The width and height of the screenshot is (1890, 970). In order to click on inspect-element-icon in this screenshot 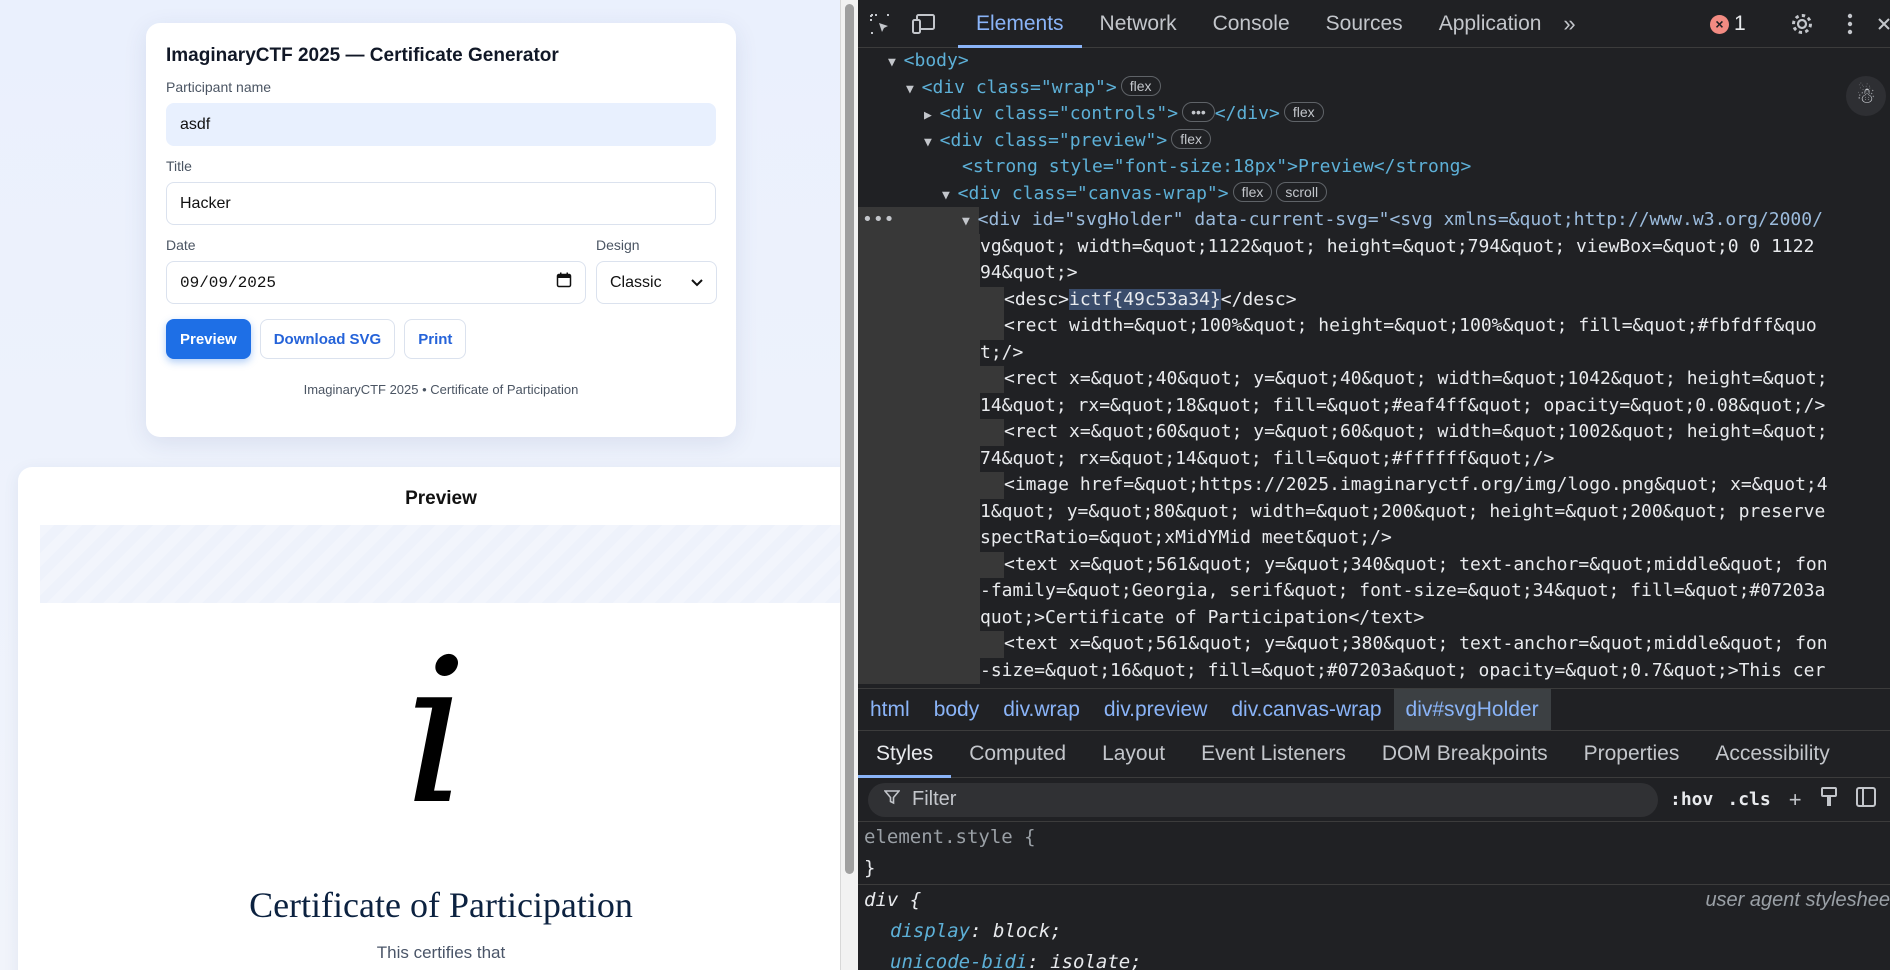, I will do `click(880, 24)`.